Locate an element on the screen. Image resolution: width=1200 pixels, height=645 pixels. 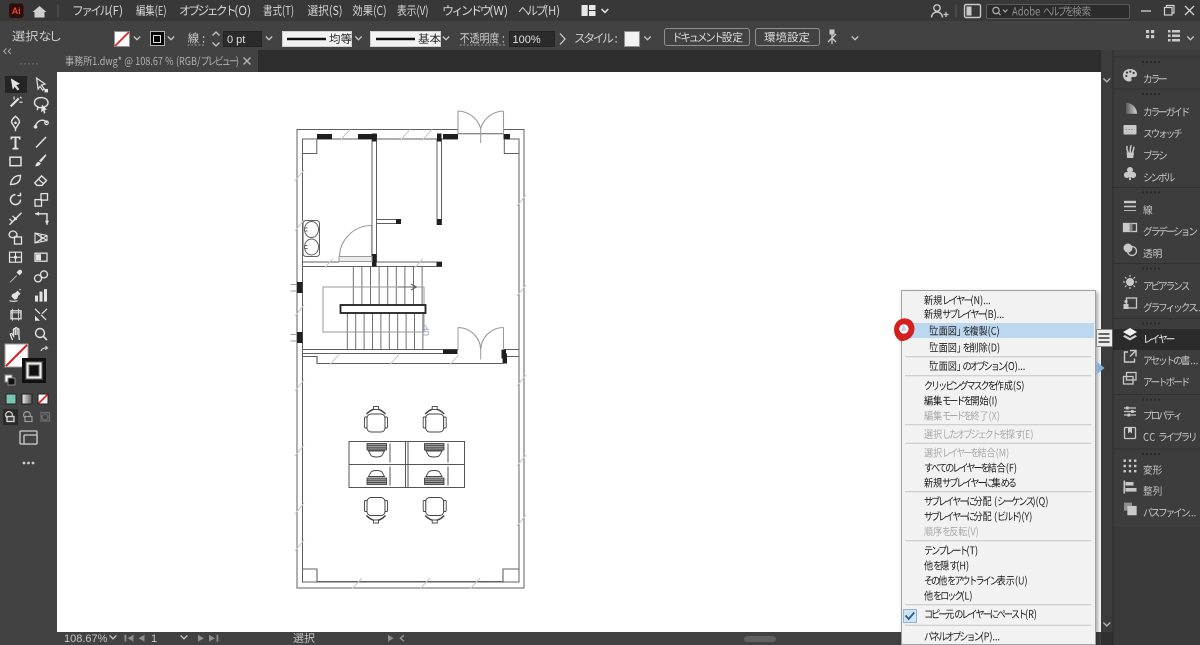
svg-text: 0 pt is located at coordinates (236, 40).